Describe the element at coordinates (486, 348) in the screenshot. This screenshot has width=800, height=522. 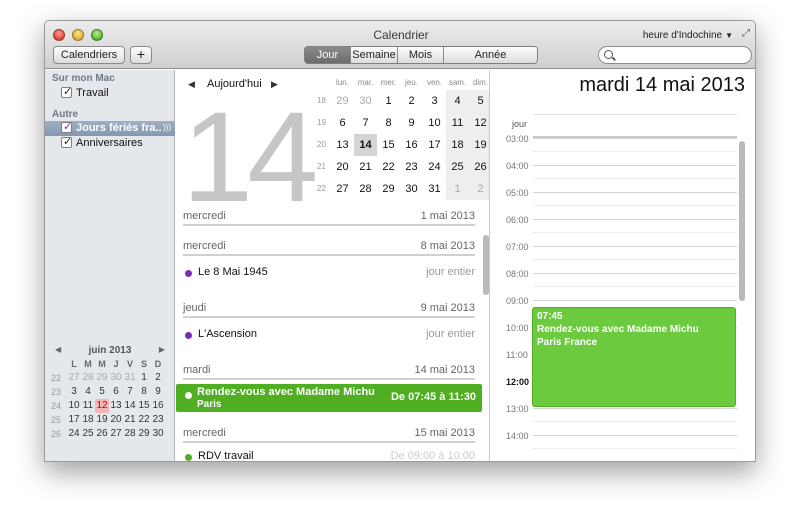
I see `agenda-scrollbar` at that location.